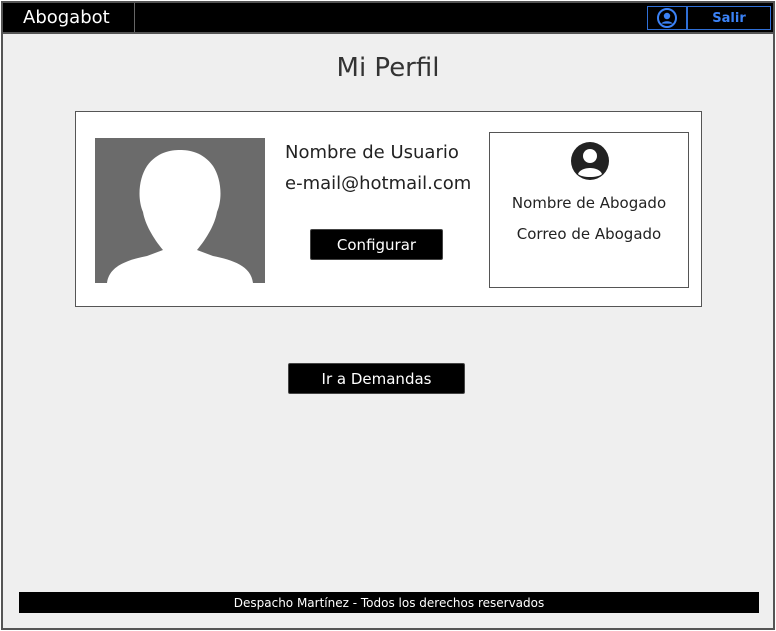  Describe the element at coordinates (372, 152) in the screenshot. I see `username-label: Nombre de Usuario` at that location.